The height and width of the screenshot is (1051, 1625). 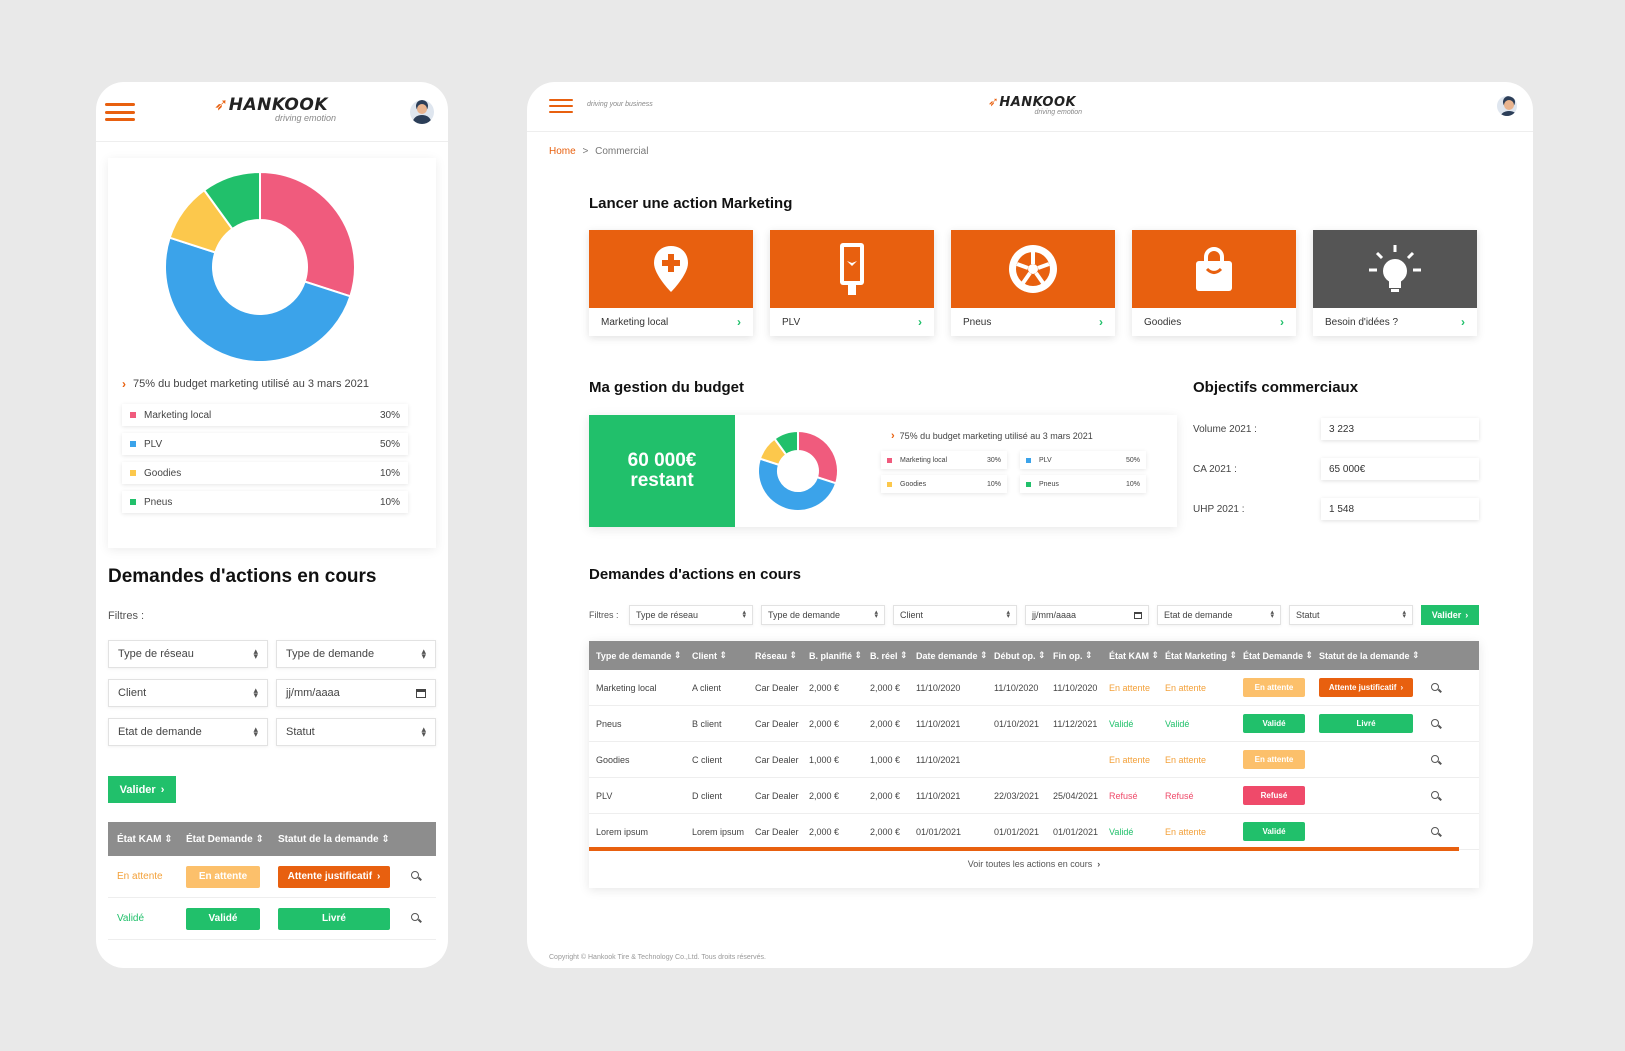 What do you see at coordinates (952, 655) in the screenshot?
I see `col-header-date: Date demande ⇕` at bounding box center [952, 655].